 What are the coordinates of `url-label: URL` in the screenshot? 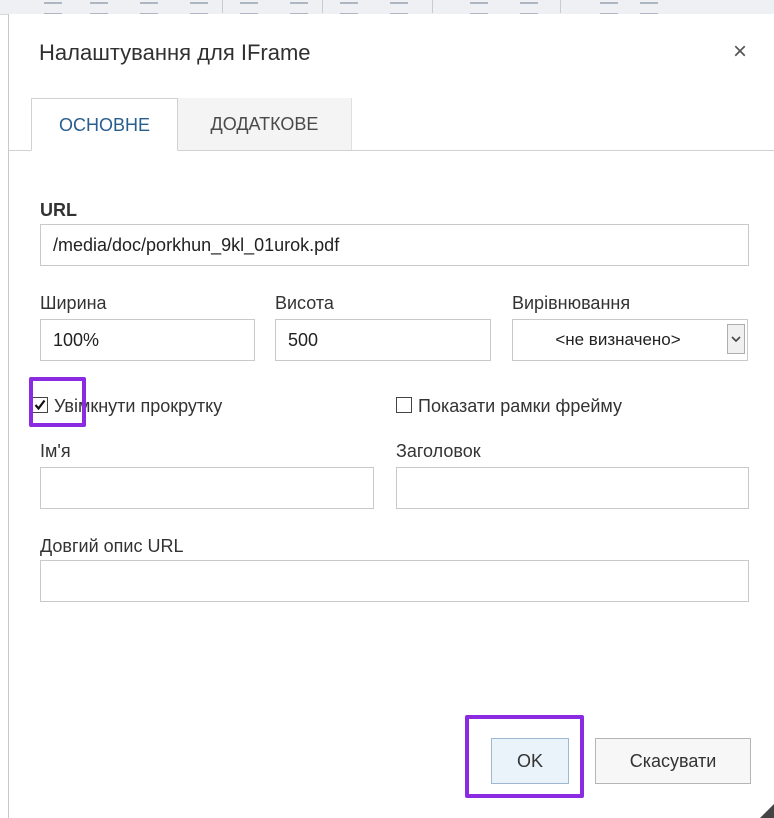 It's located at (58, 210).